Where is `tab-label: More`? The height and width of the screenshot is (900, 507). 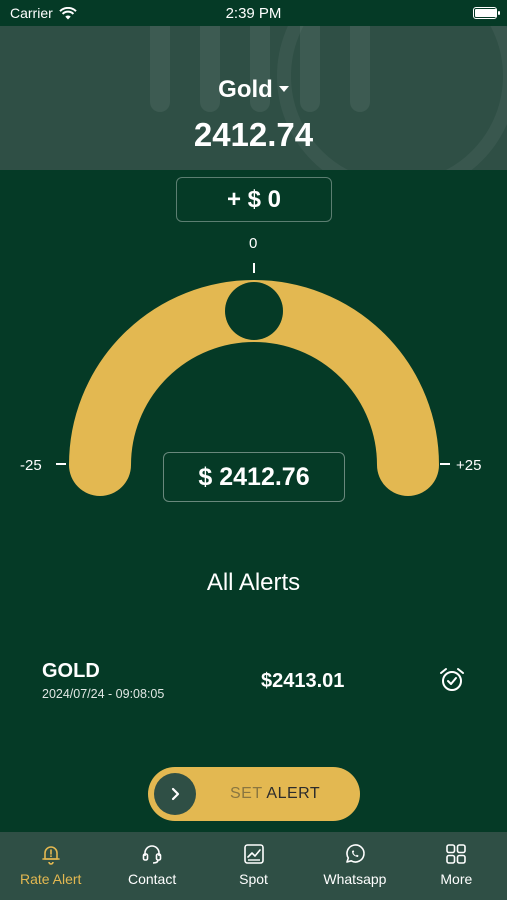
tab-label: More is located at coordinates (456, 879).